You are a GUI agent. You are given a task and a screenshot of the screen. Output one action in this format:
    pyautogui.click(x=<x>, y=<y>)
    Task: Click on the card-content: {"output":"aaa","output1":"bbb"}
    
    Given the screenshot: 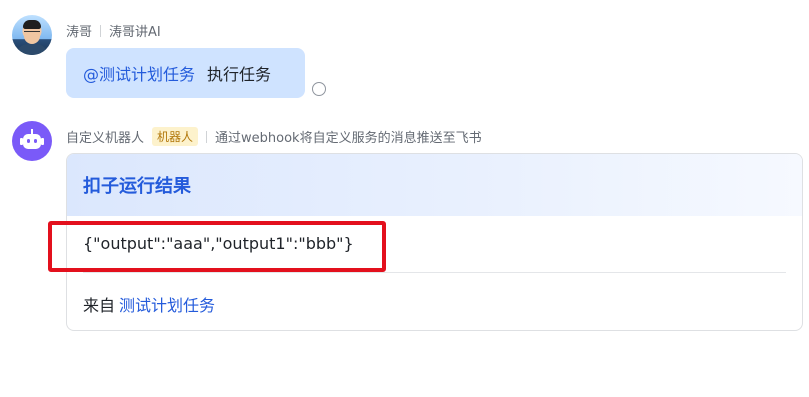 What is the action you would take?
    pyautogui.click(x=218, y=243)
    